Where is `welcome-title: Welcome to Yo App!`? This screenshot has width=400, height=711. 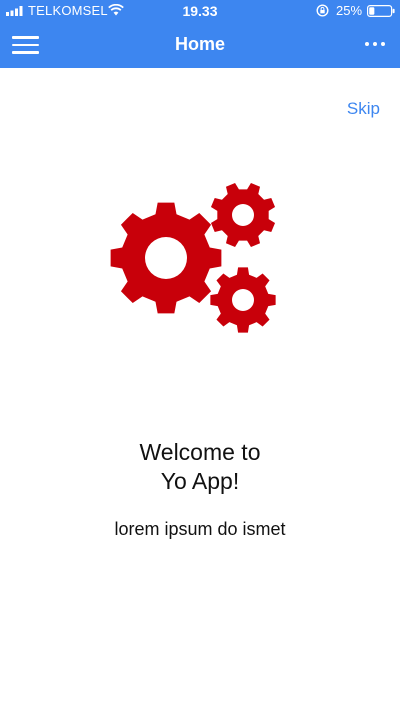
welcome-title: Welcome to Yo App! is located at coordinates (200, 467).